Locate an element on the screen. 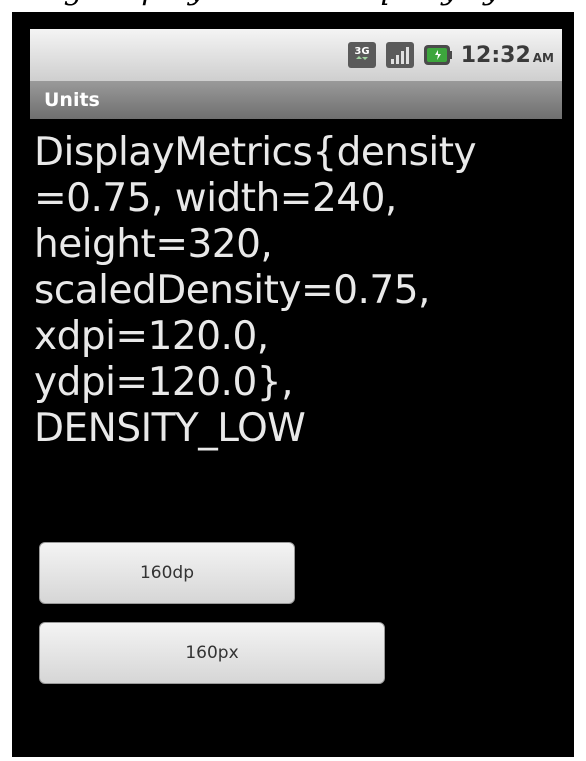 The image size is (586, 761). metrics-line: =0.75, width=240, is located at coordinates (215, 198).